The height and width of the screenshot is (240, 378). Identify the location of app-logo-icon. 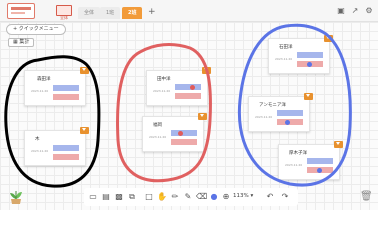
(21, 11).